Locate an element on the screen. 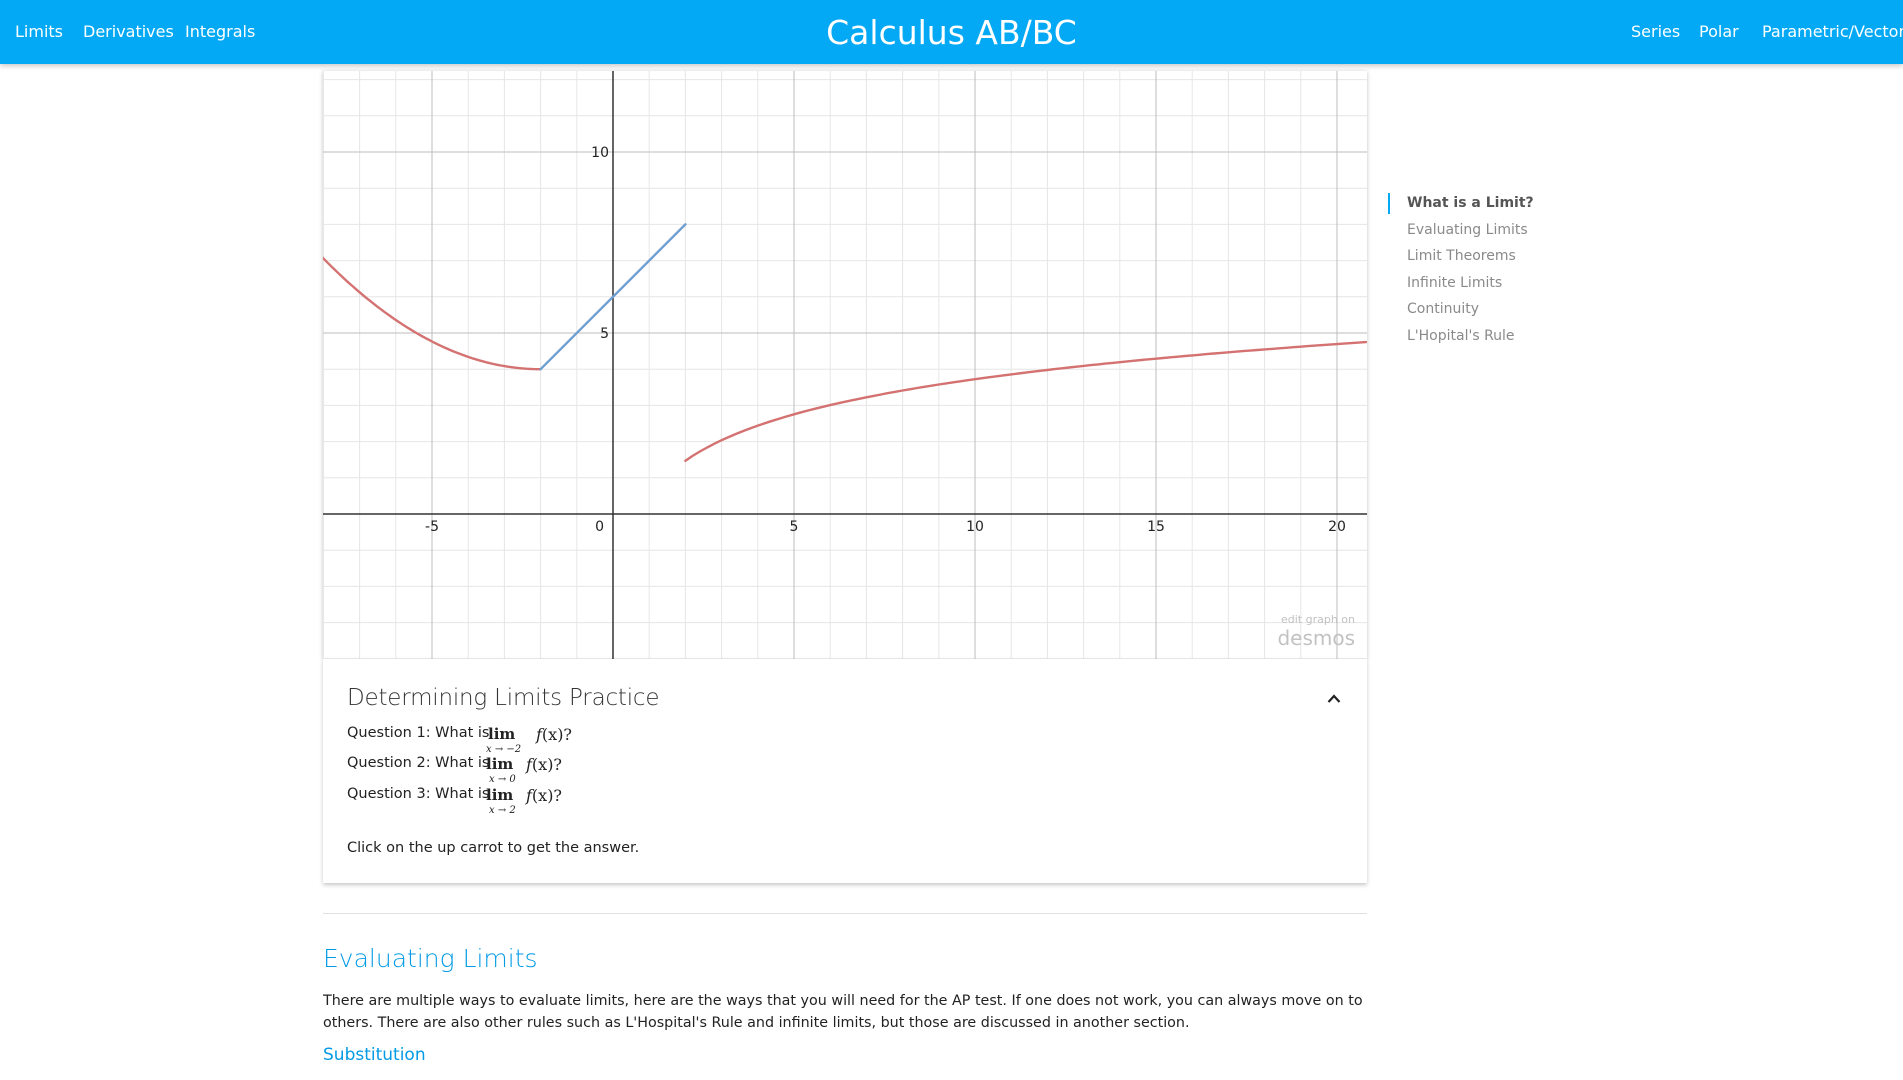 This screenshot has height=1080, width=1903. practice-title: Determining Limits Practice is located at coordinates (503, 698).